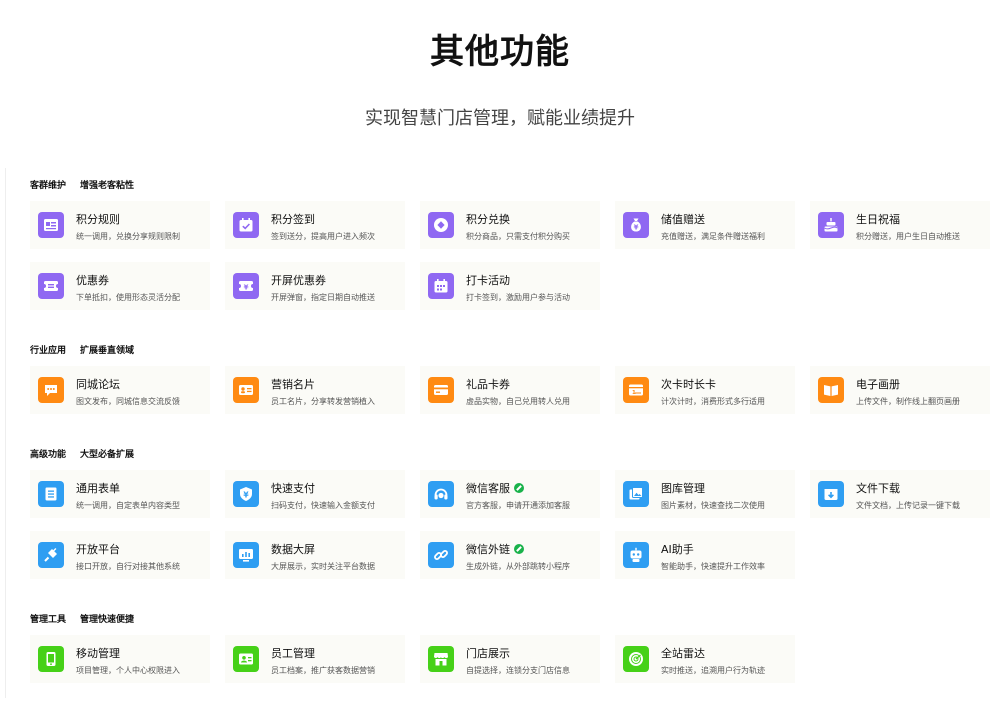 The width and height of the screenshot is (1000, 706). What do you see at coordinates (908, 401) in the screenshot?
I see `feature-desc: 上传文件，制作线上翻页画册` at bounding box center [908, 401].